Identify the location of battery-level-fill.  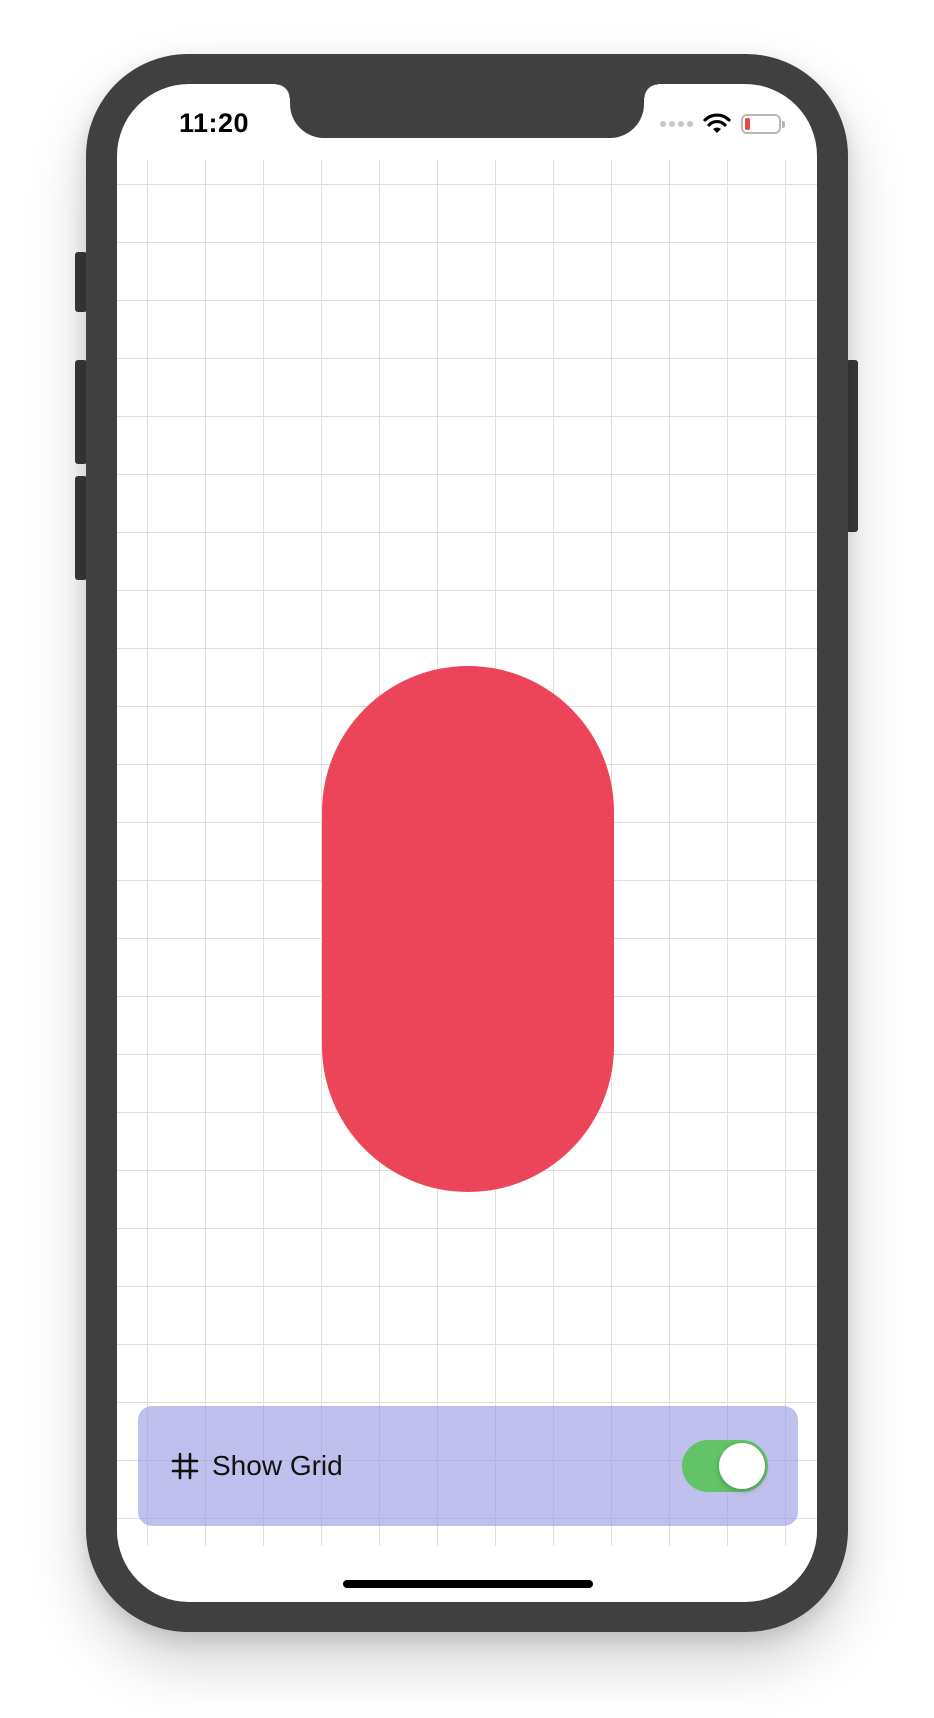
(747, 124).